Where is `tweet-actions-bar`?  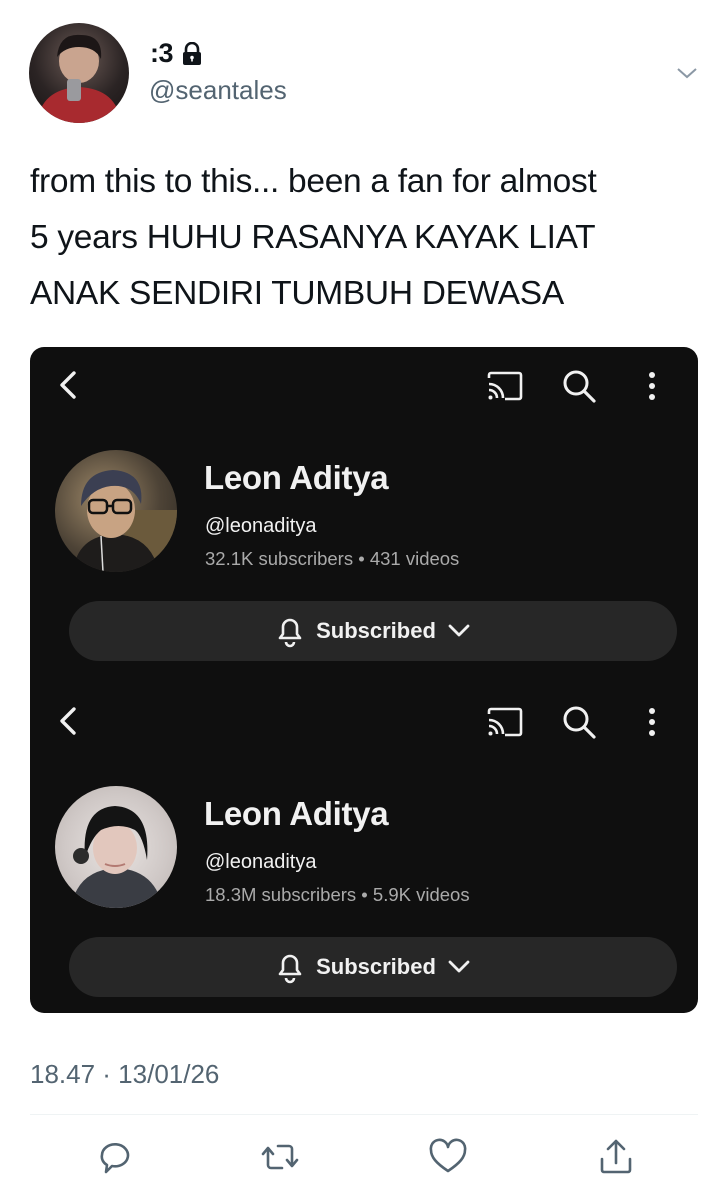 tweet-actions-bar is located at coordinates (364, 1160).